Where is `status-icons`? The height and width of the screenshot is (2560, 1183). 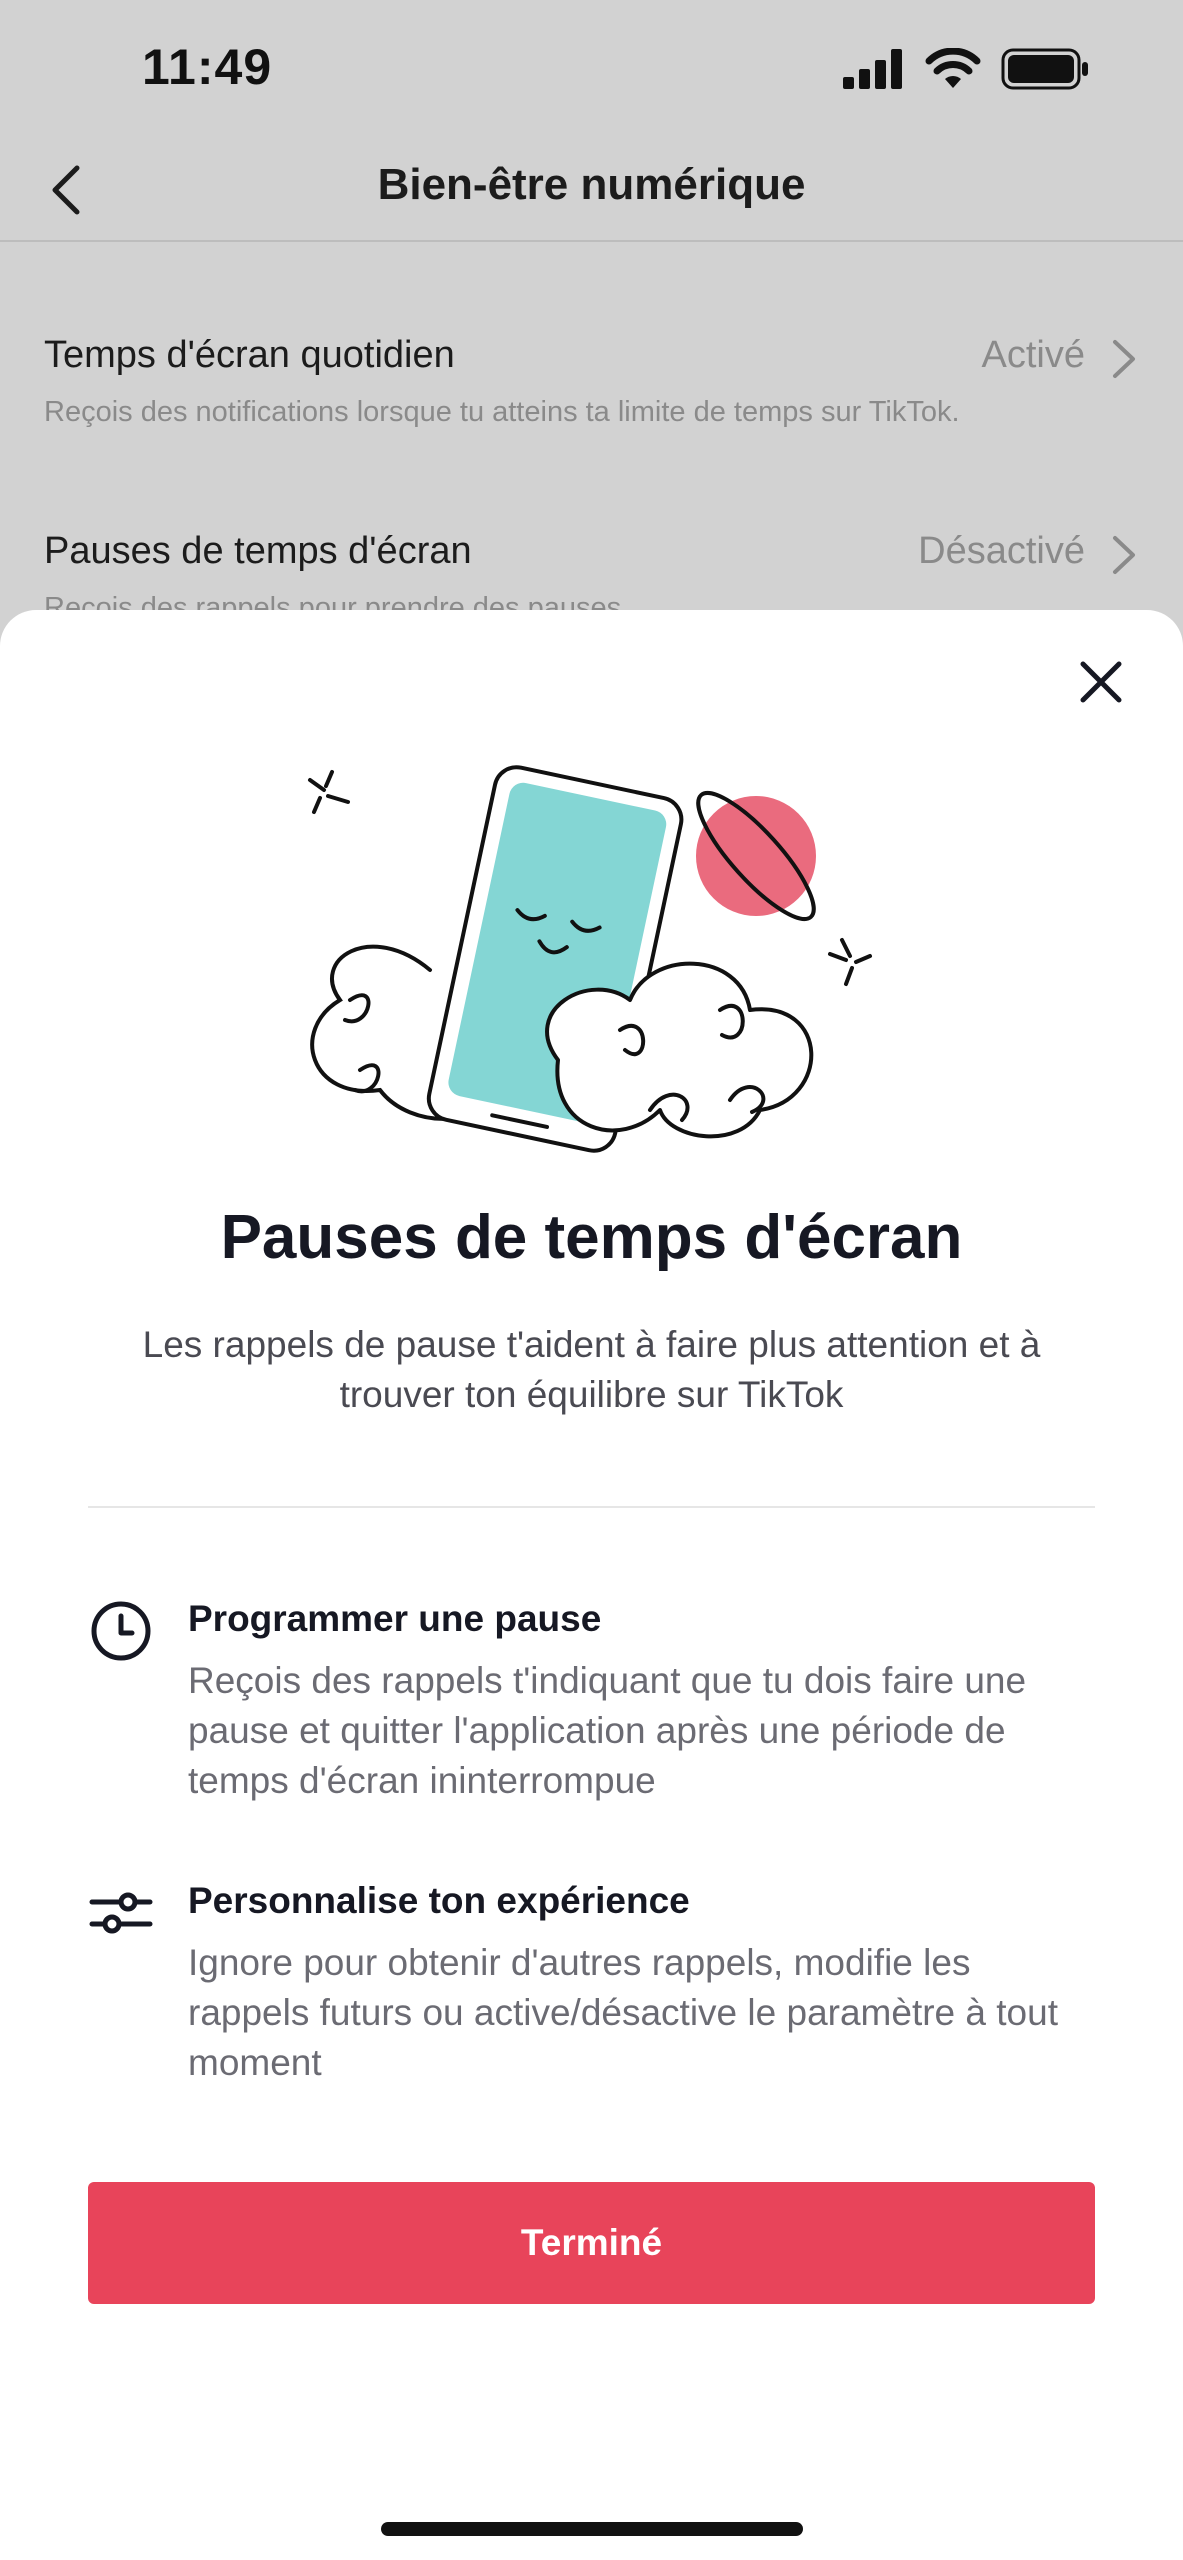
status-icons is located at coordinates (967, 69).